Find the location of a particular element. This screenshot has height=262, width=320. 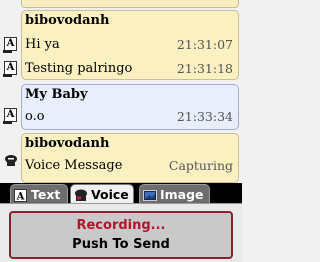

tab-bar: A Text Voice Image is located at coordinates (121, 193).